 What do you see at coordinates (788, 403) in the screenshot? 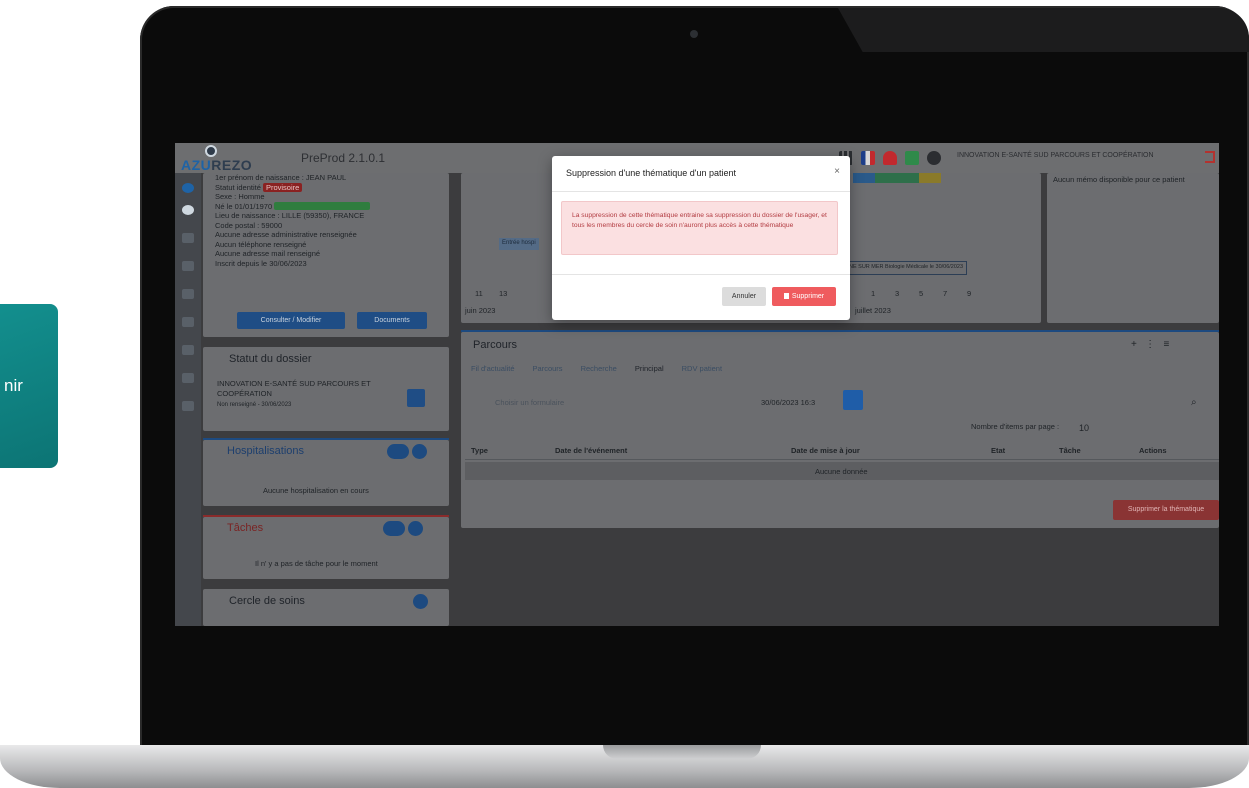
I see `date-input: 30/06/2023 16:3` at bounding box center [788, 403].